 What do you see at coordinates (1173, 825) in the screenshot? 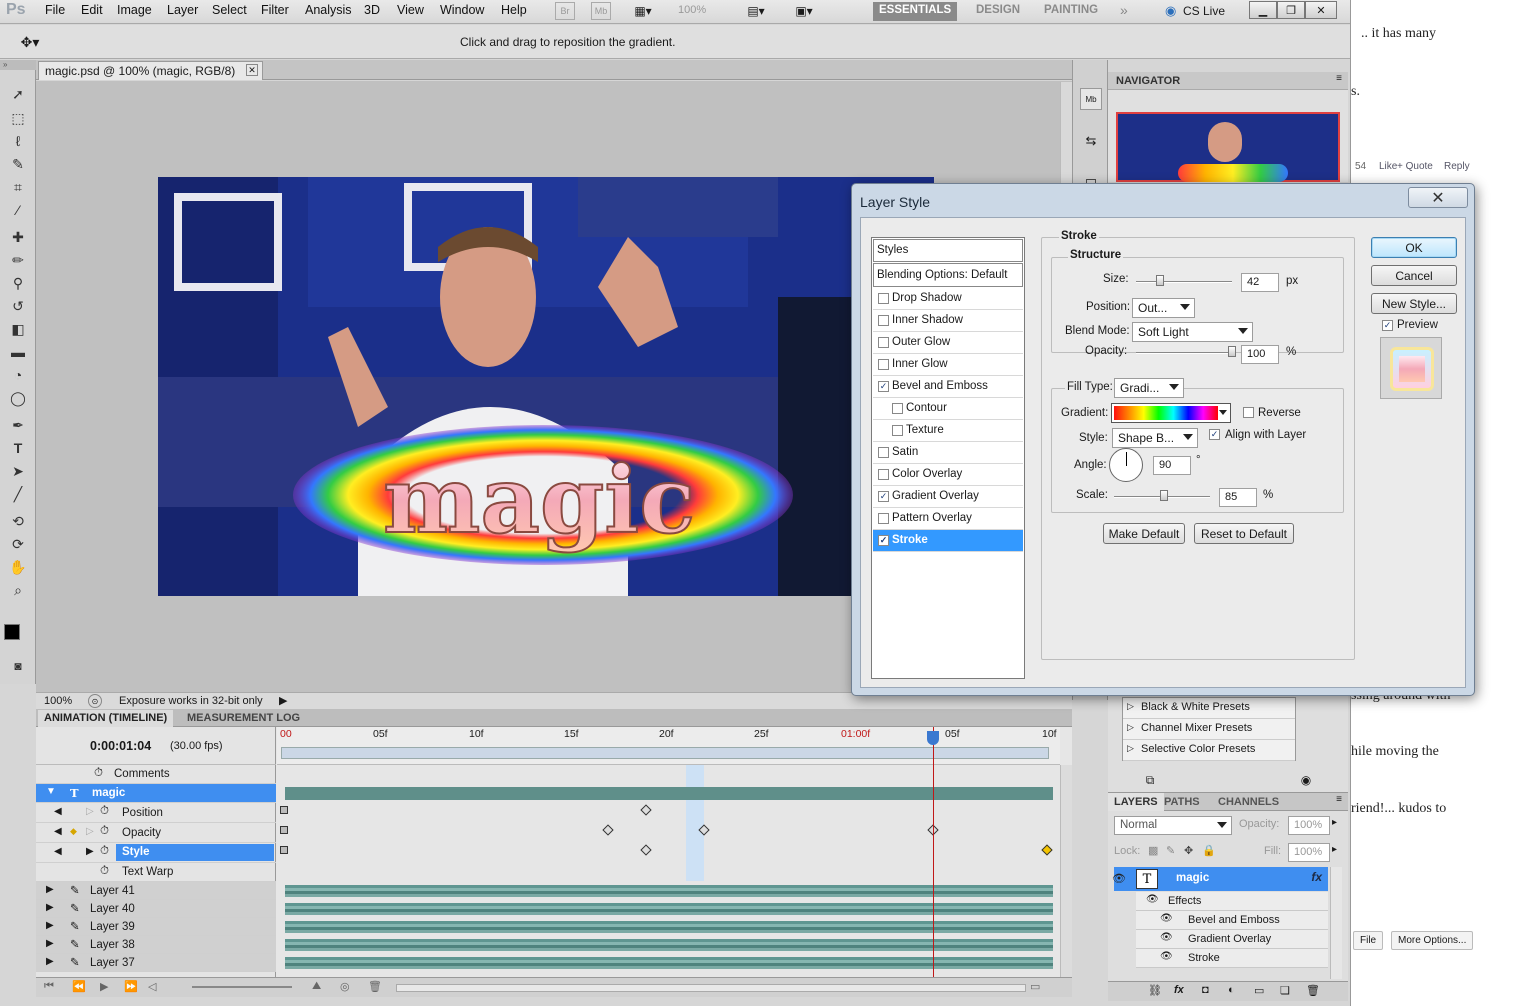
I see `blend-mode-select: Normal` at bounding box center [1173, 825].